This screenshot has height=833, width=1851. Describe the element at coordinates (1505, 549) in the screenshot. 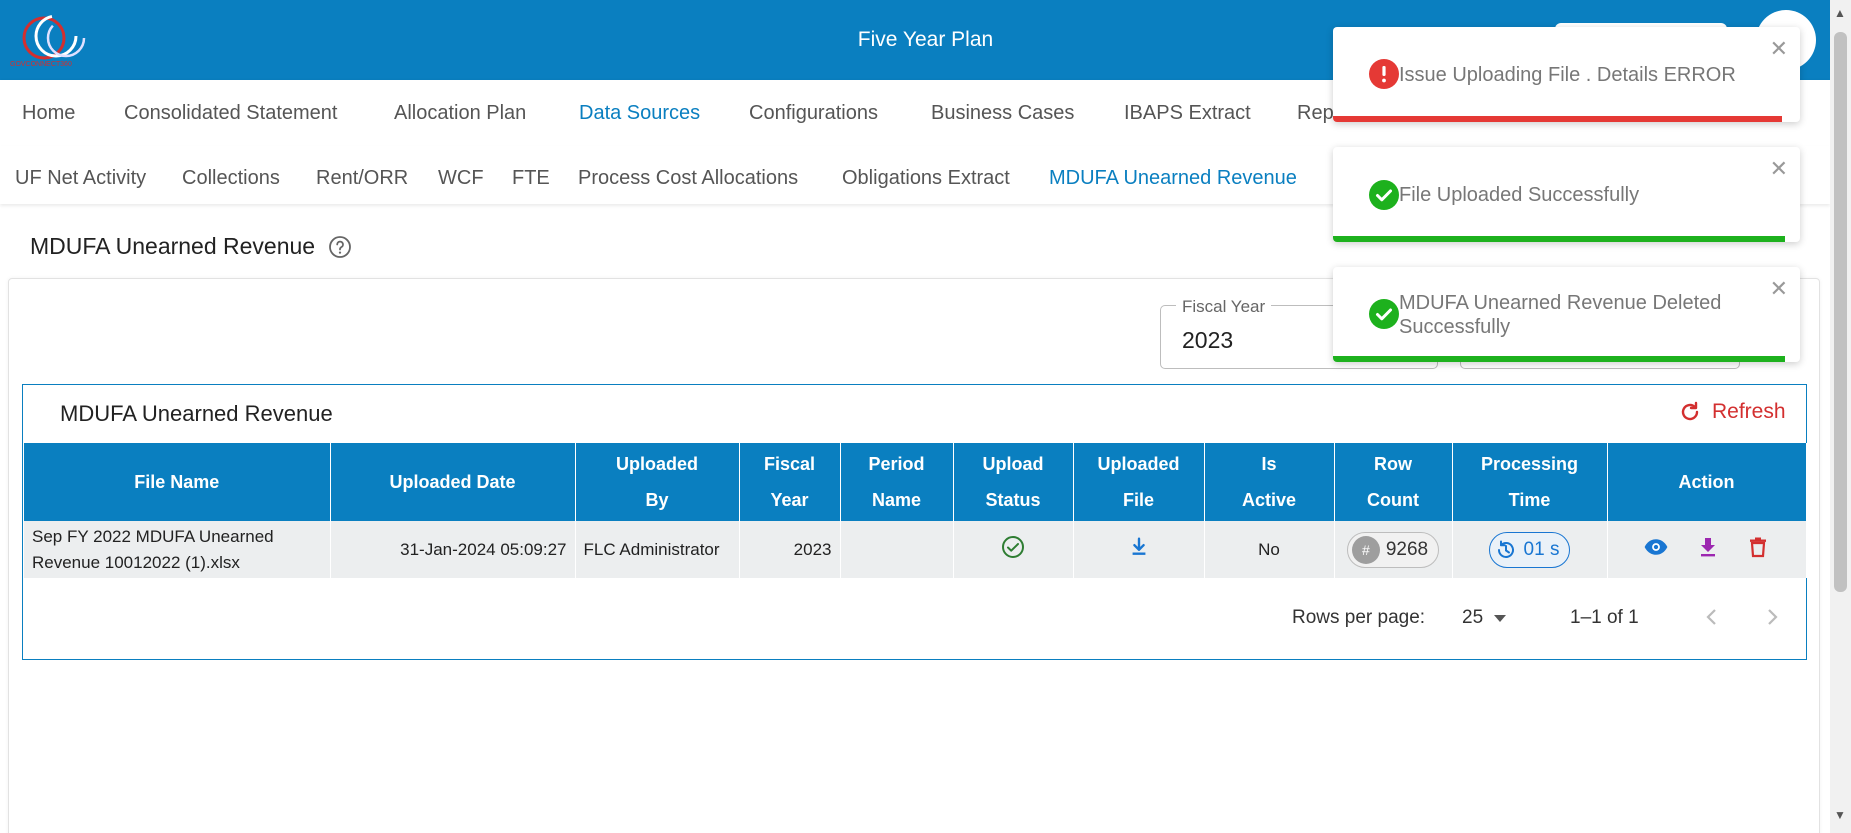

I see `history-icon` at that location.